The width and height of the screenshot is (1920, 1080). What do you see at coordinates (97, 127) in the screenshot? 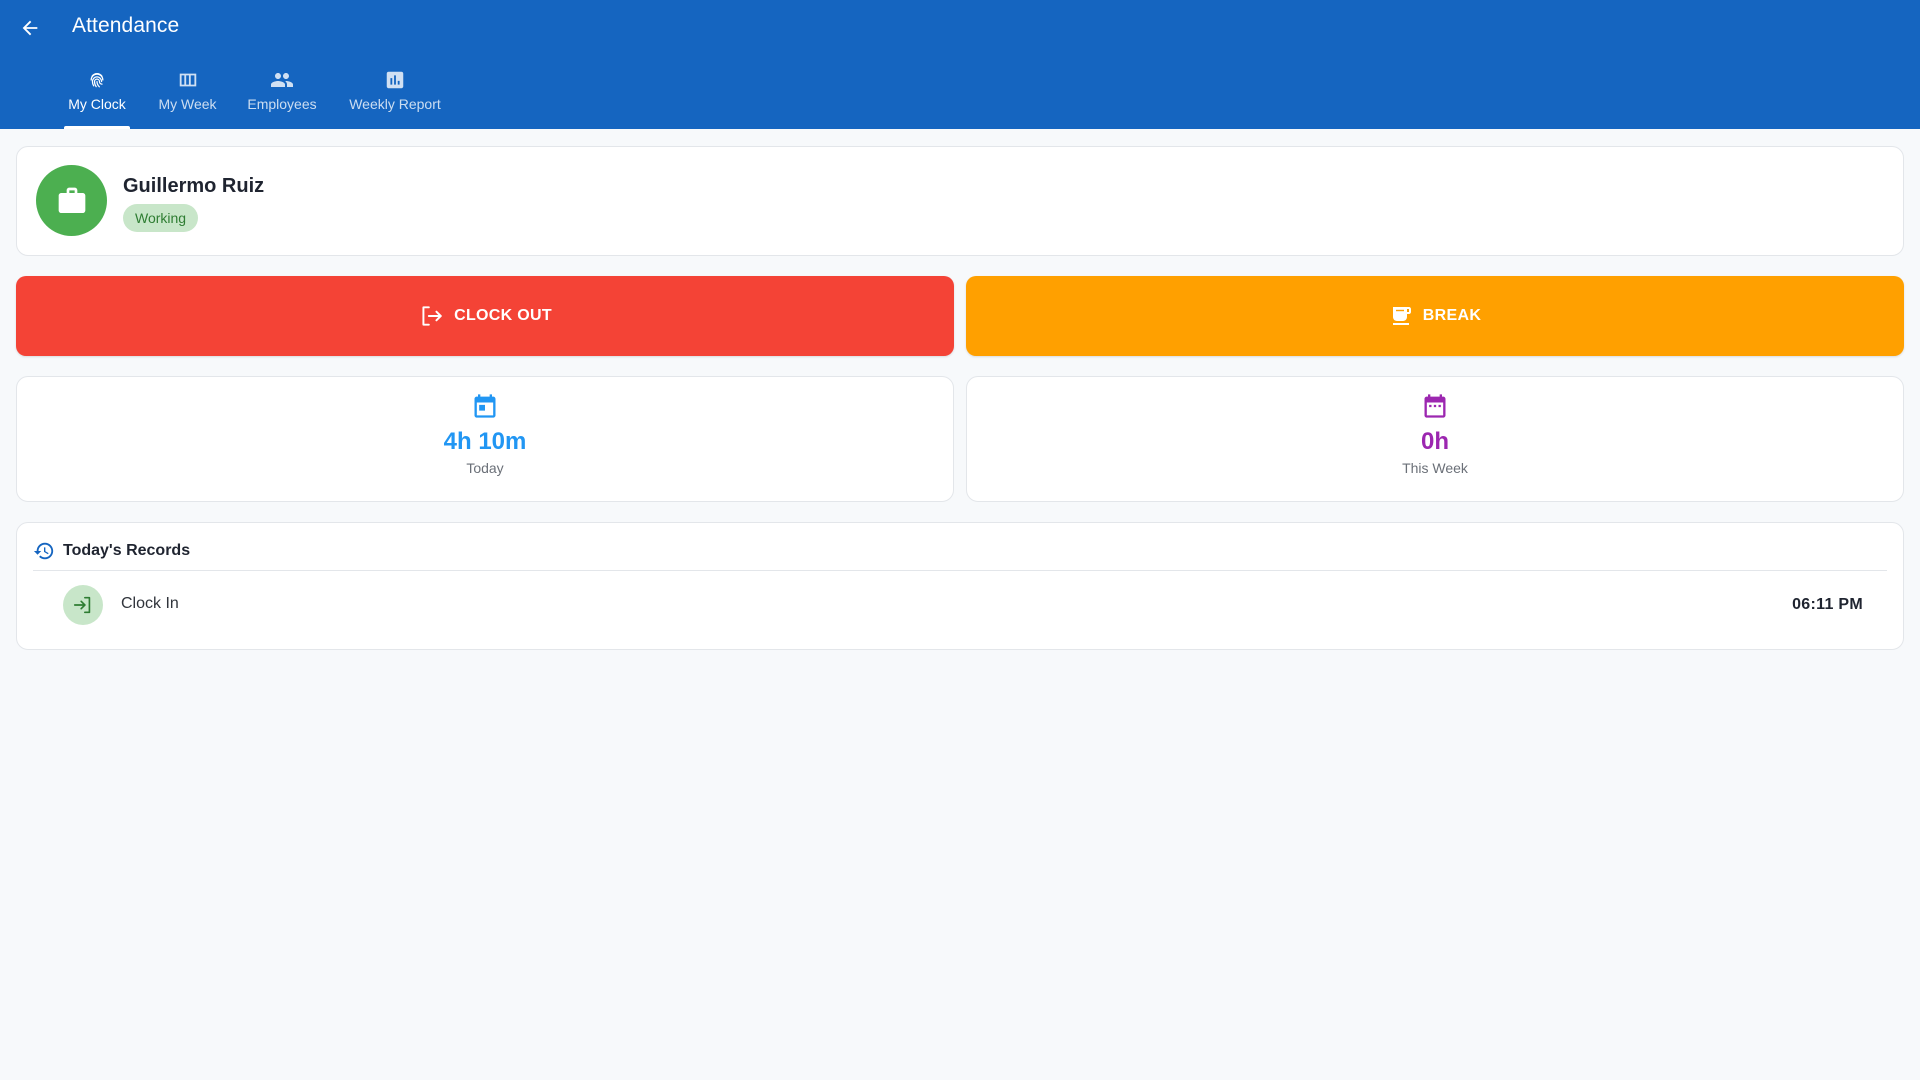
I see `active-tab-indicator` at bounding box center [97, 127].